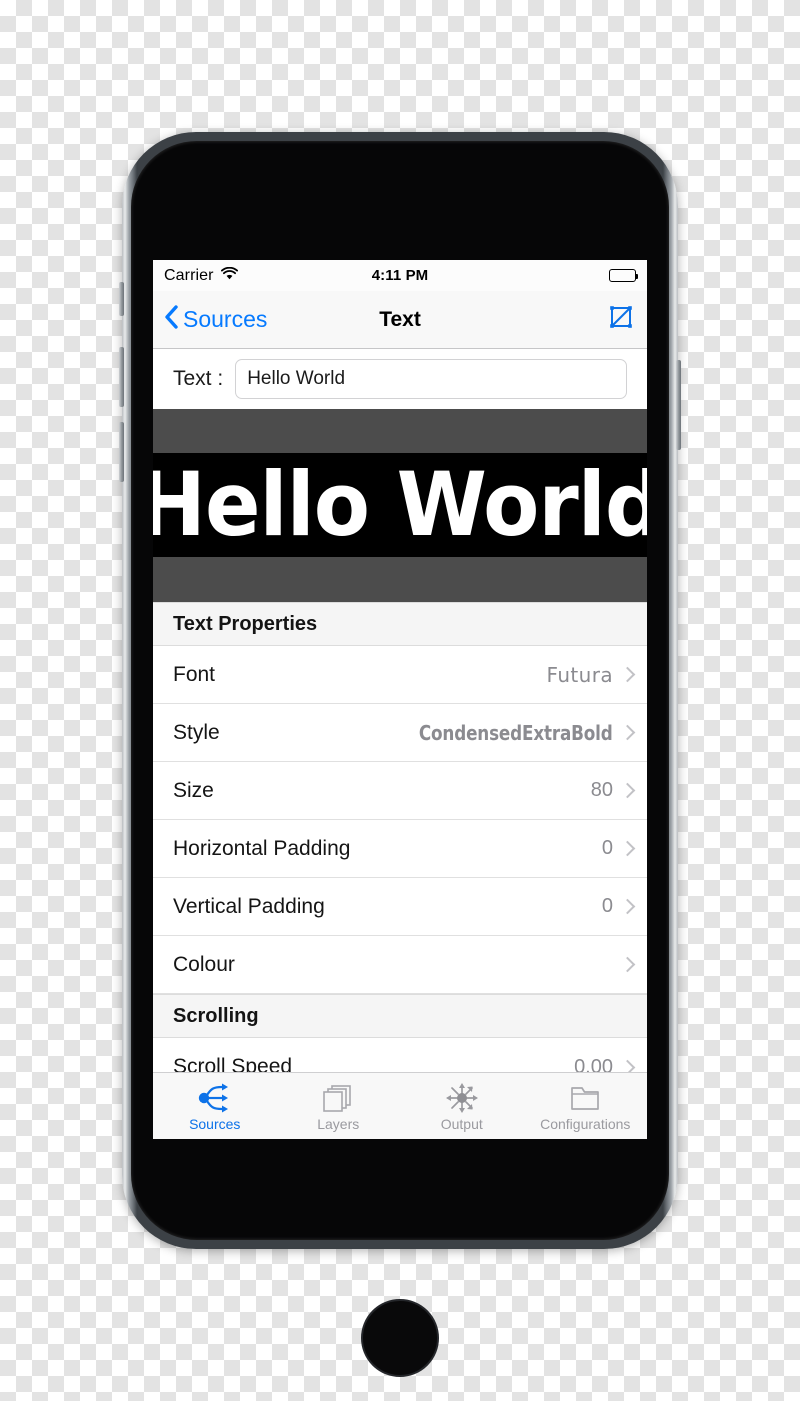 The width and height of the screenshot is (800, 1401). What do you see at coordinates (262, 848) in the screenshot?
I see `row-label: Horizontal Padding` at bounding box center [262, 848].